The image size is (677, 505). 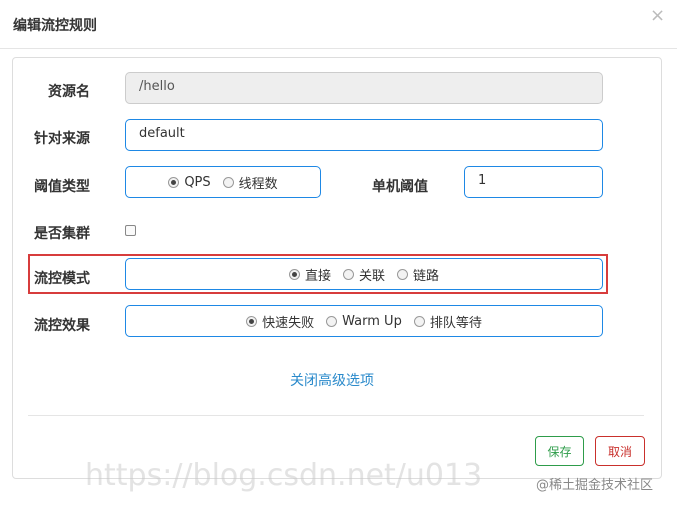 I want to click on control-effect-warm-up-radio: Warm Up, so click(x=364, y=321).